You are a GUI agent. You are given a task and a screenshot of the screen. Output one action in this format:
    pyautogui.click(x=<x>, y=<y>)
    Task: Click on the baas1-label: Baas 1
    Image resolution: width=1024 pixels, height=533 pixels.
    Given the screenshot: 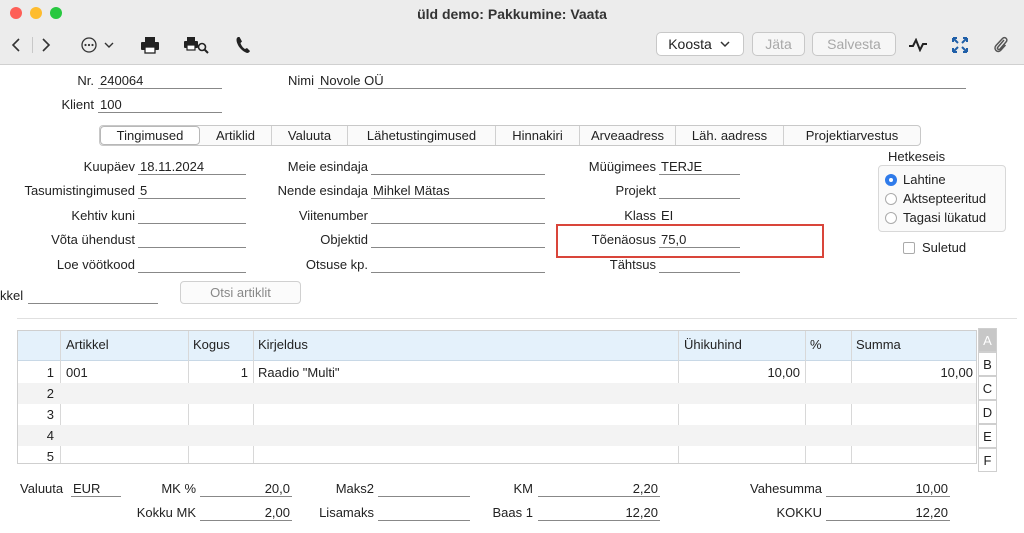 What is the action you would take?
    pyautogui.click(x=512, y=512)
    